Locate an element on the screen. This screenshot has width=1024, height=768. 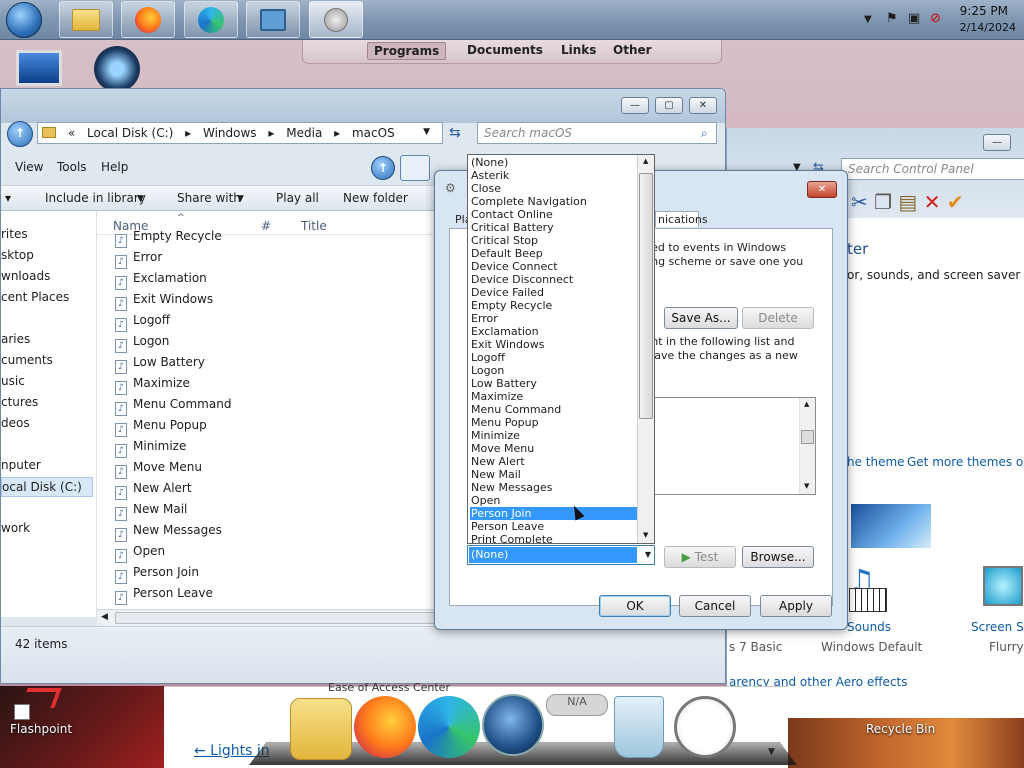
dropdown-option: Asterik is located at coordinates (554, 175).